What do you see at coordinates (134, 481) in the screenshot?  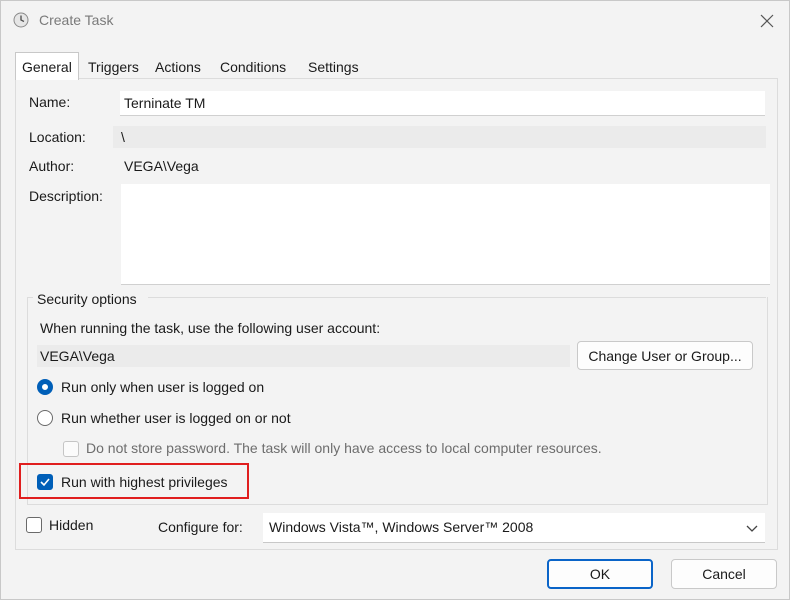 I see `annotation-highlight-box` at bounding box center [134, 481].